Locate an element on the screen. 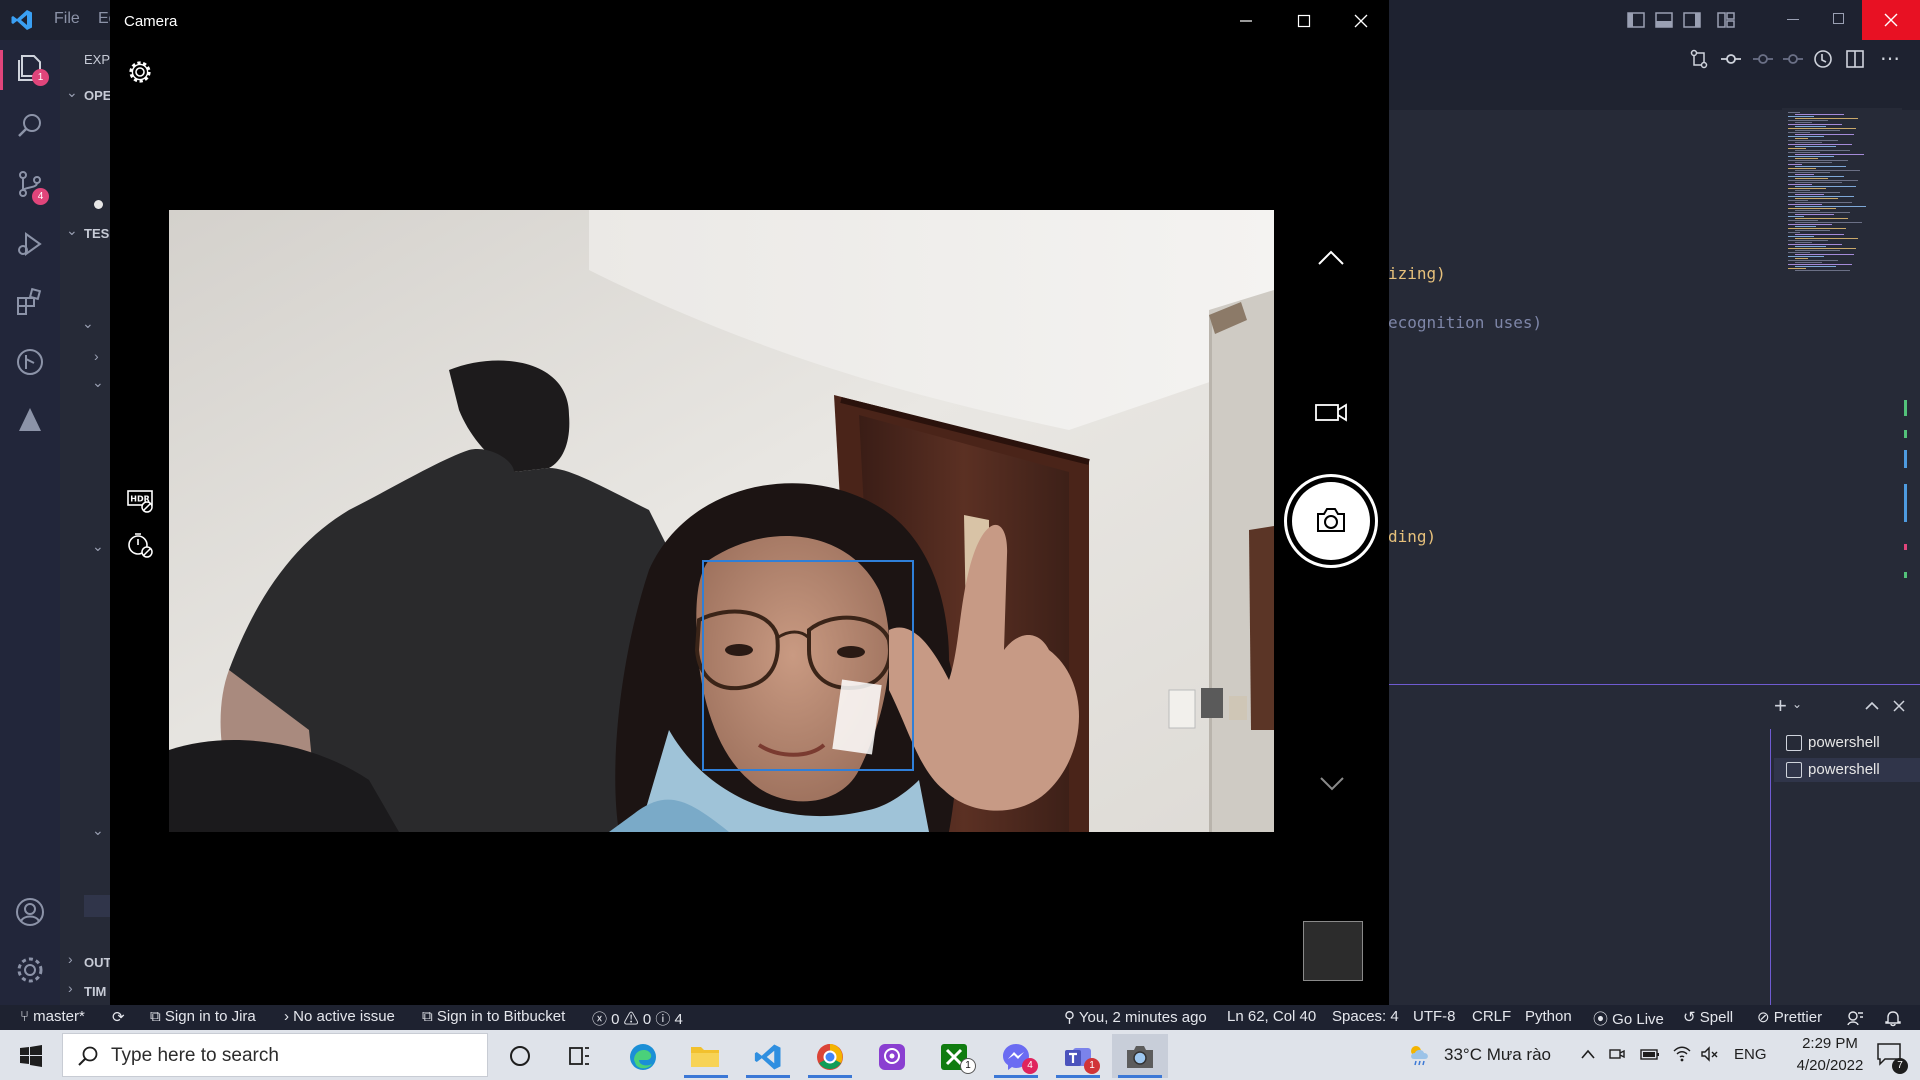  vscode-minimize-button is located at coordinates (1793, 20).